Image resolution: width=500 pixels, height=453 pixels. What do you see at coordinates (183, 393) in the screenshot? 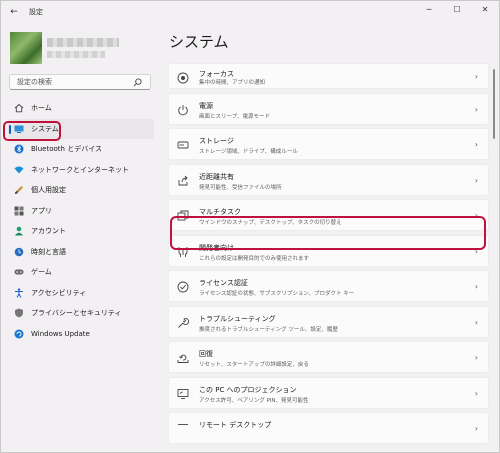
I see `projection-icon` at bounding box center [183, 393].